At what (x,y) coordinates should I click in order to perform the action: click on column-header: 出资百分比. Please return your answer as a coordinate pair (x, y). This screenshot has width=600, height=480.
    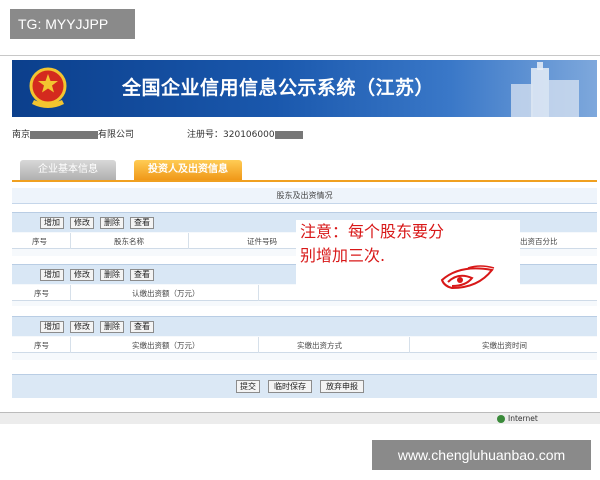
    Looking at the image, I should click on (539, 241).